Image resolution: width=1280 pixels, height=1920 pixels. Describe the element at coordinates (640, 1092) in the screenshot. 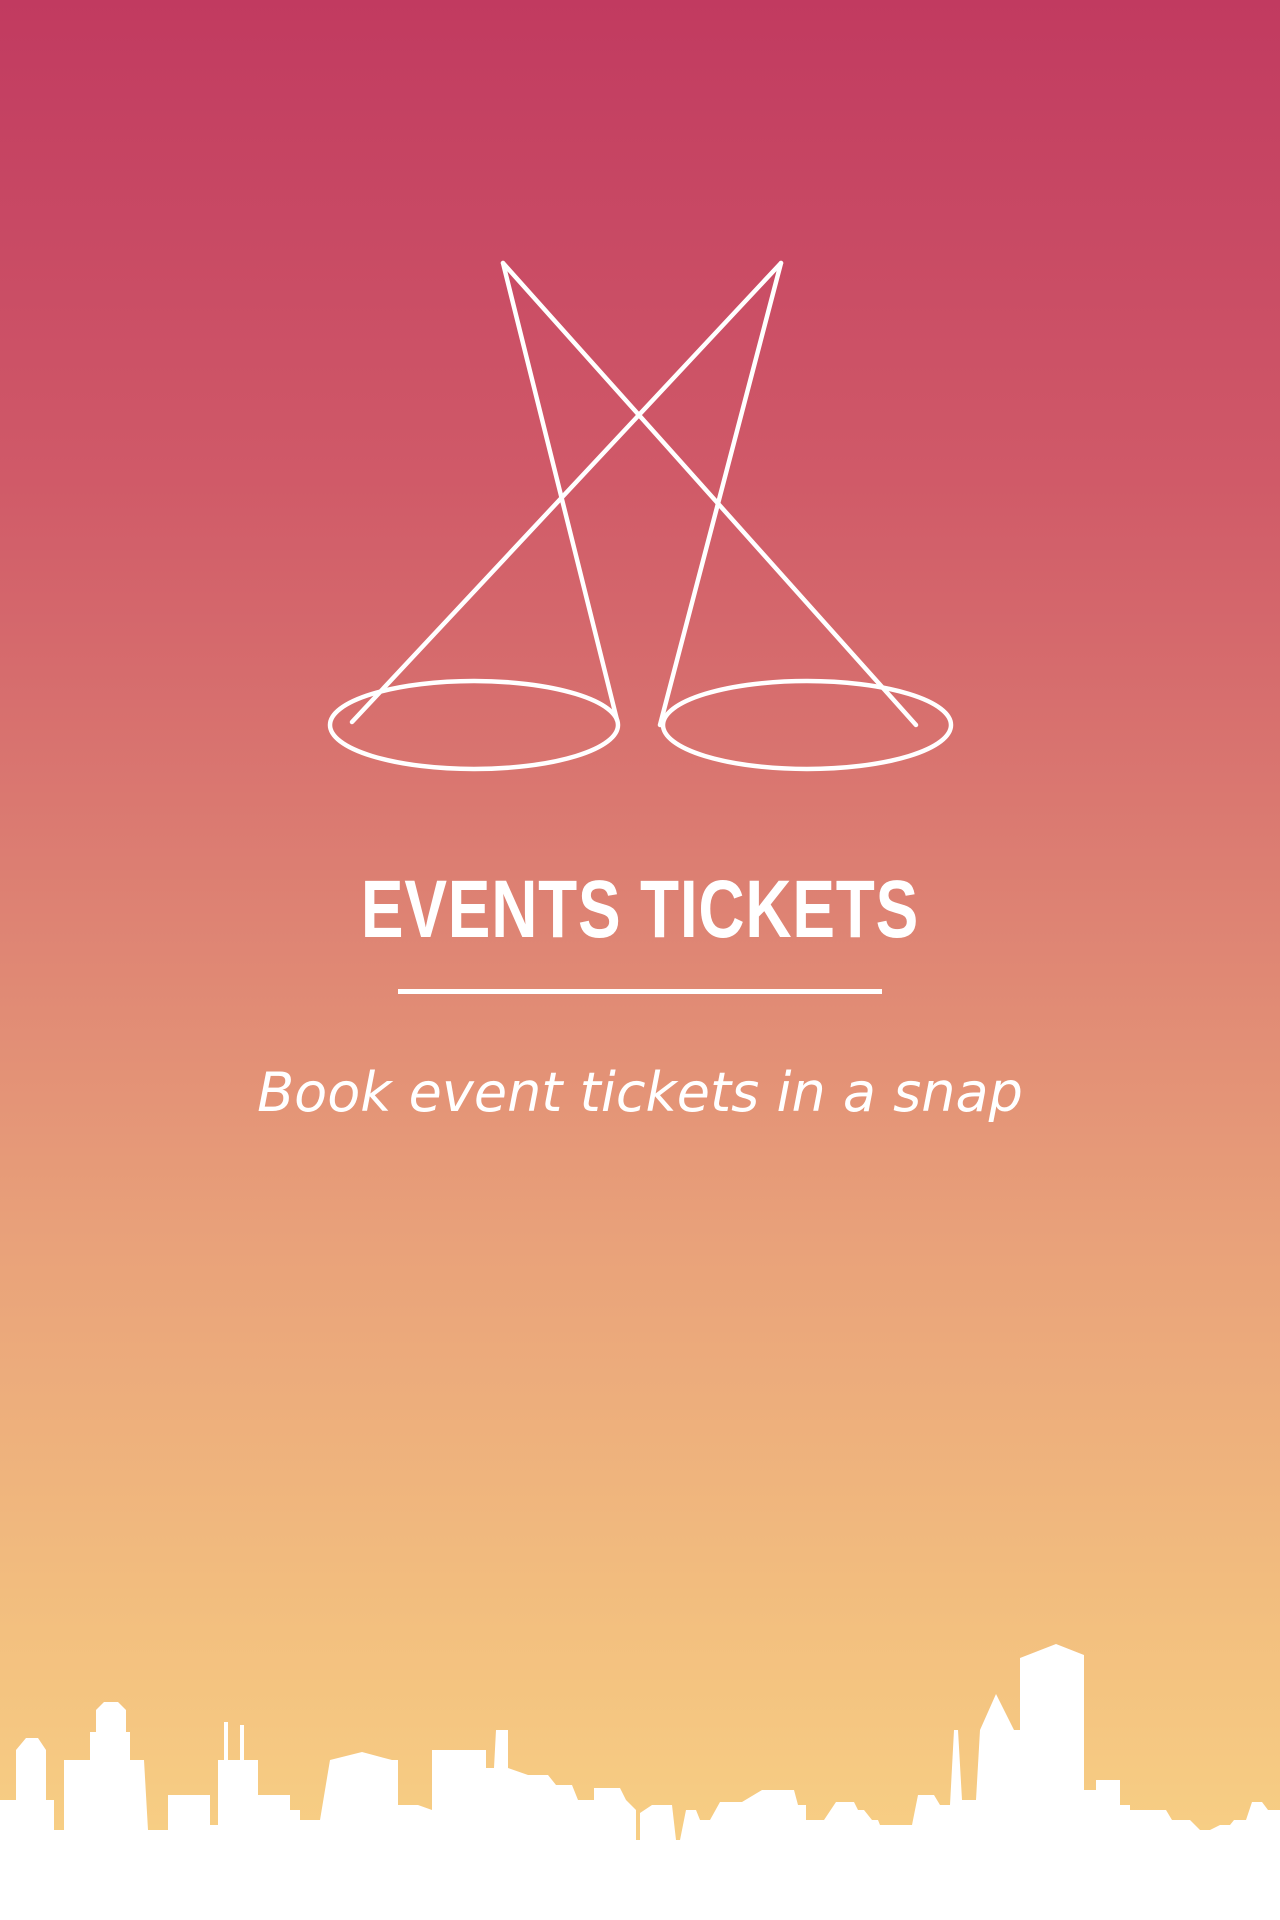

I see `tagline: Book event tickets in a snap` at that location.